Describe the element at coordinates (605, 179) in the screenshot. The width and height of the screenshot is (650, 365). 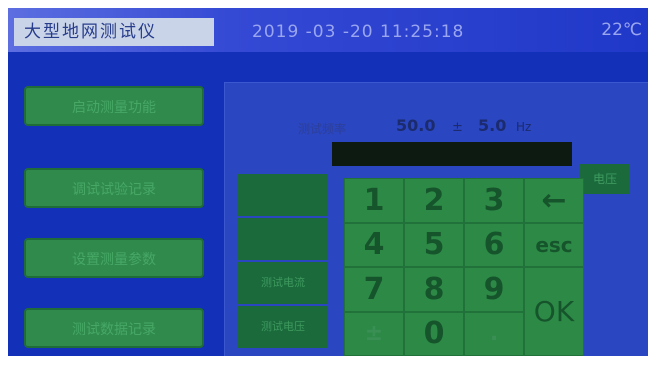
I see `right-field-fragment: 电压` at that location.